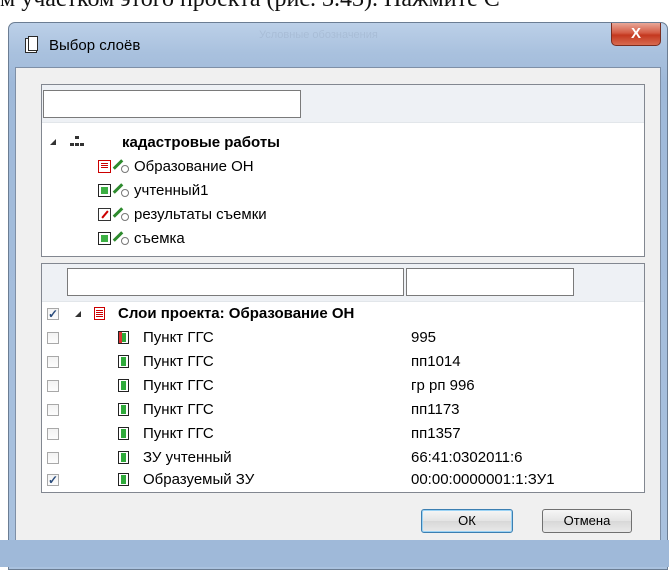 The image size is (669, 570). I want to click on layer-value-filter-input, so click(490, 282).